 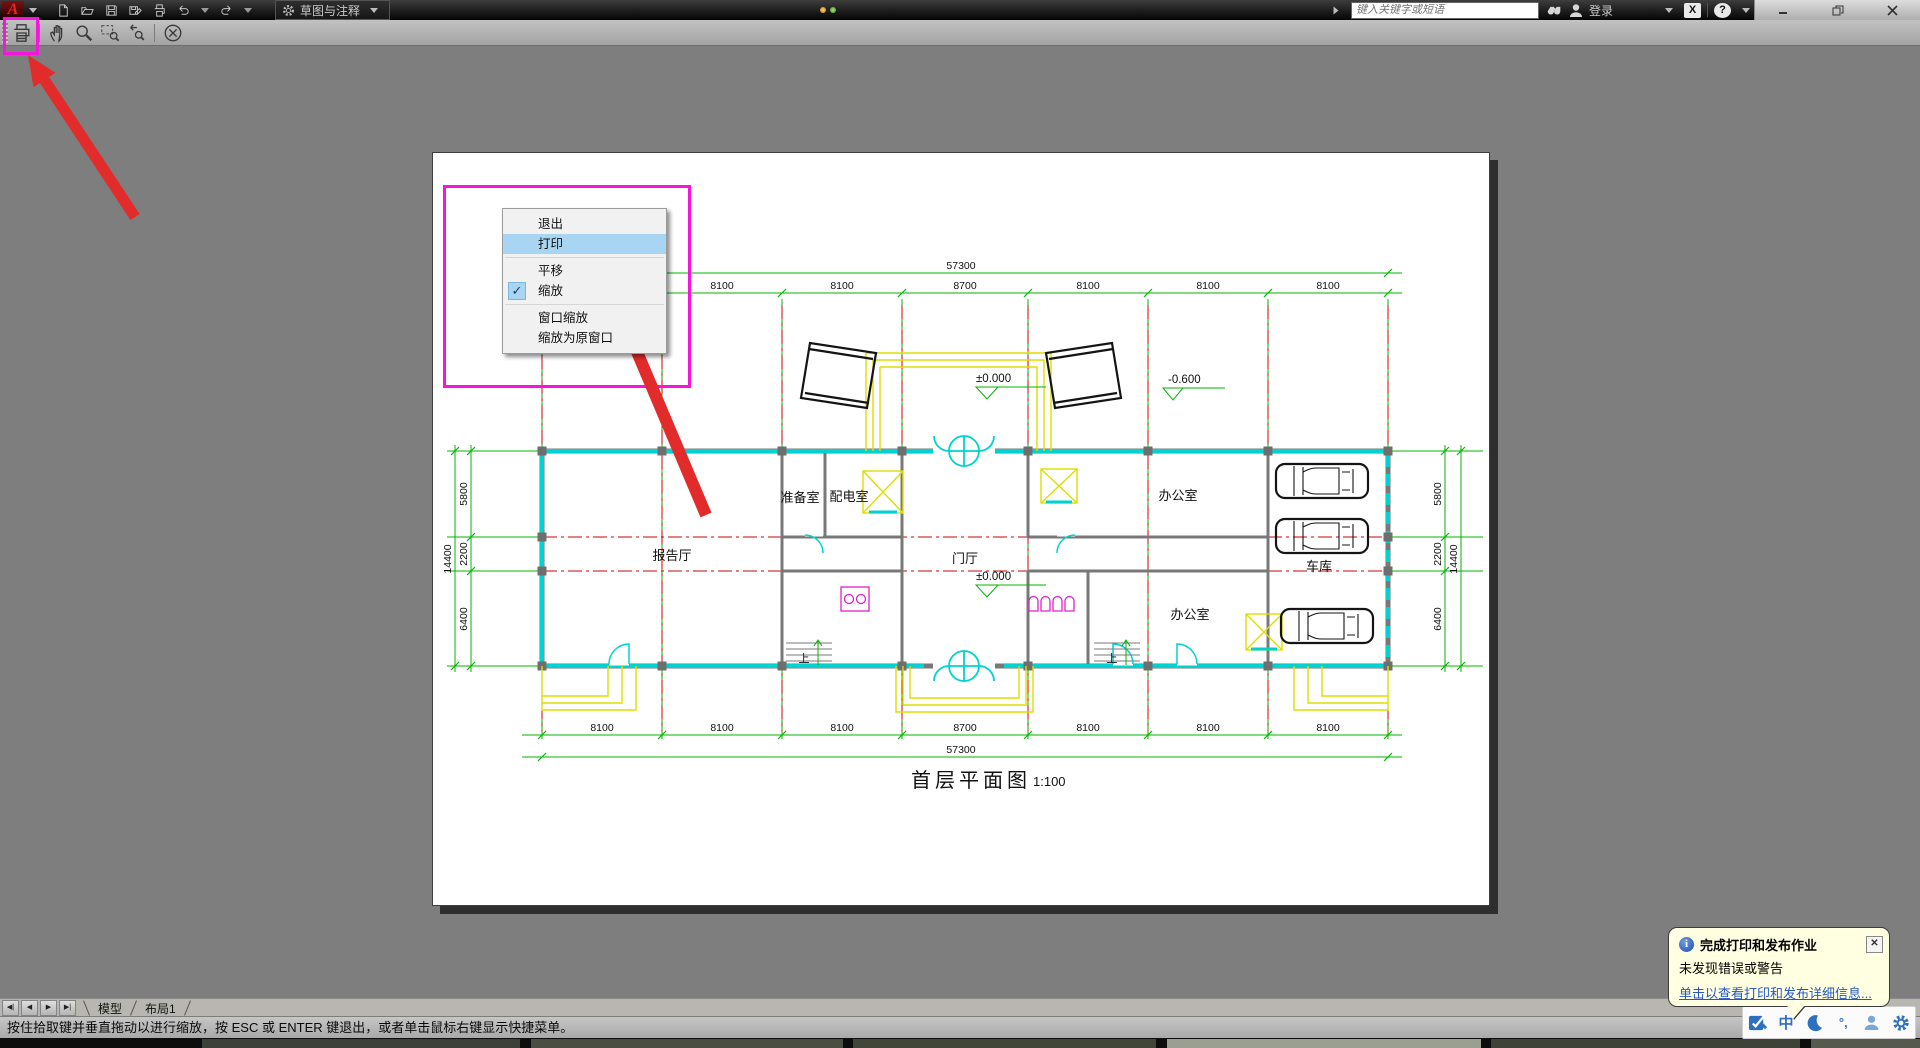 What do you see at coordinates (87, 10) in the screenshot?
I see `open-file-icon` at bounding box center [87, 10].